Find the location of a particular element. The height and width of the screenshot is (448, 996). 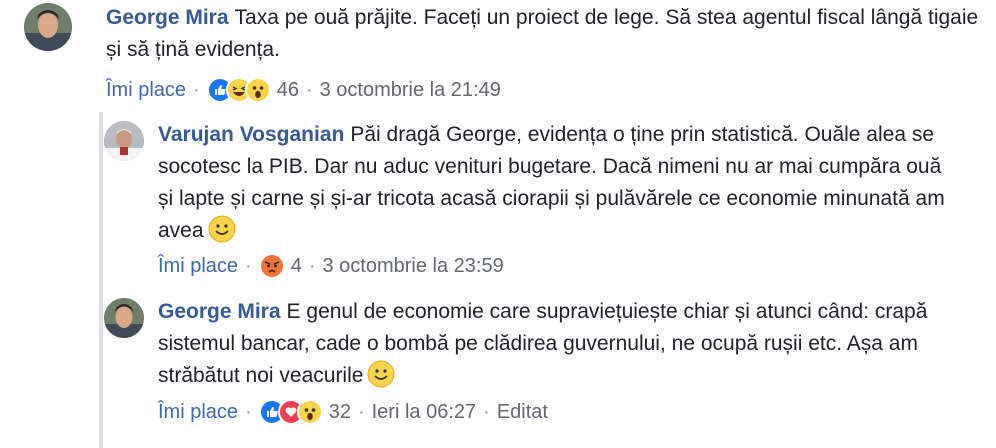

angry-reaction-icon is located at coordinates (271, 266).